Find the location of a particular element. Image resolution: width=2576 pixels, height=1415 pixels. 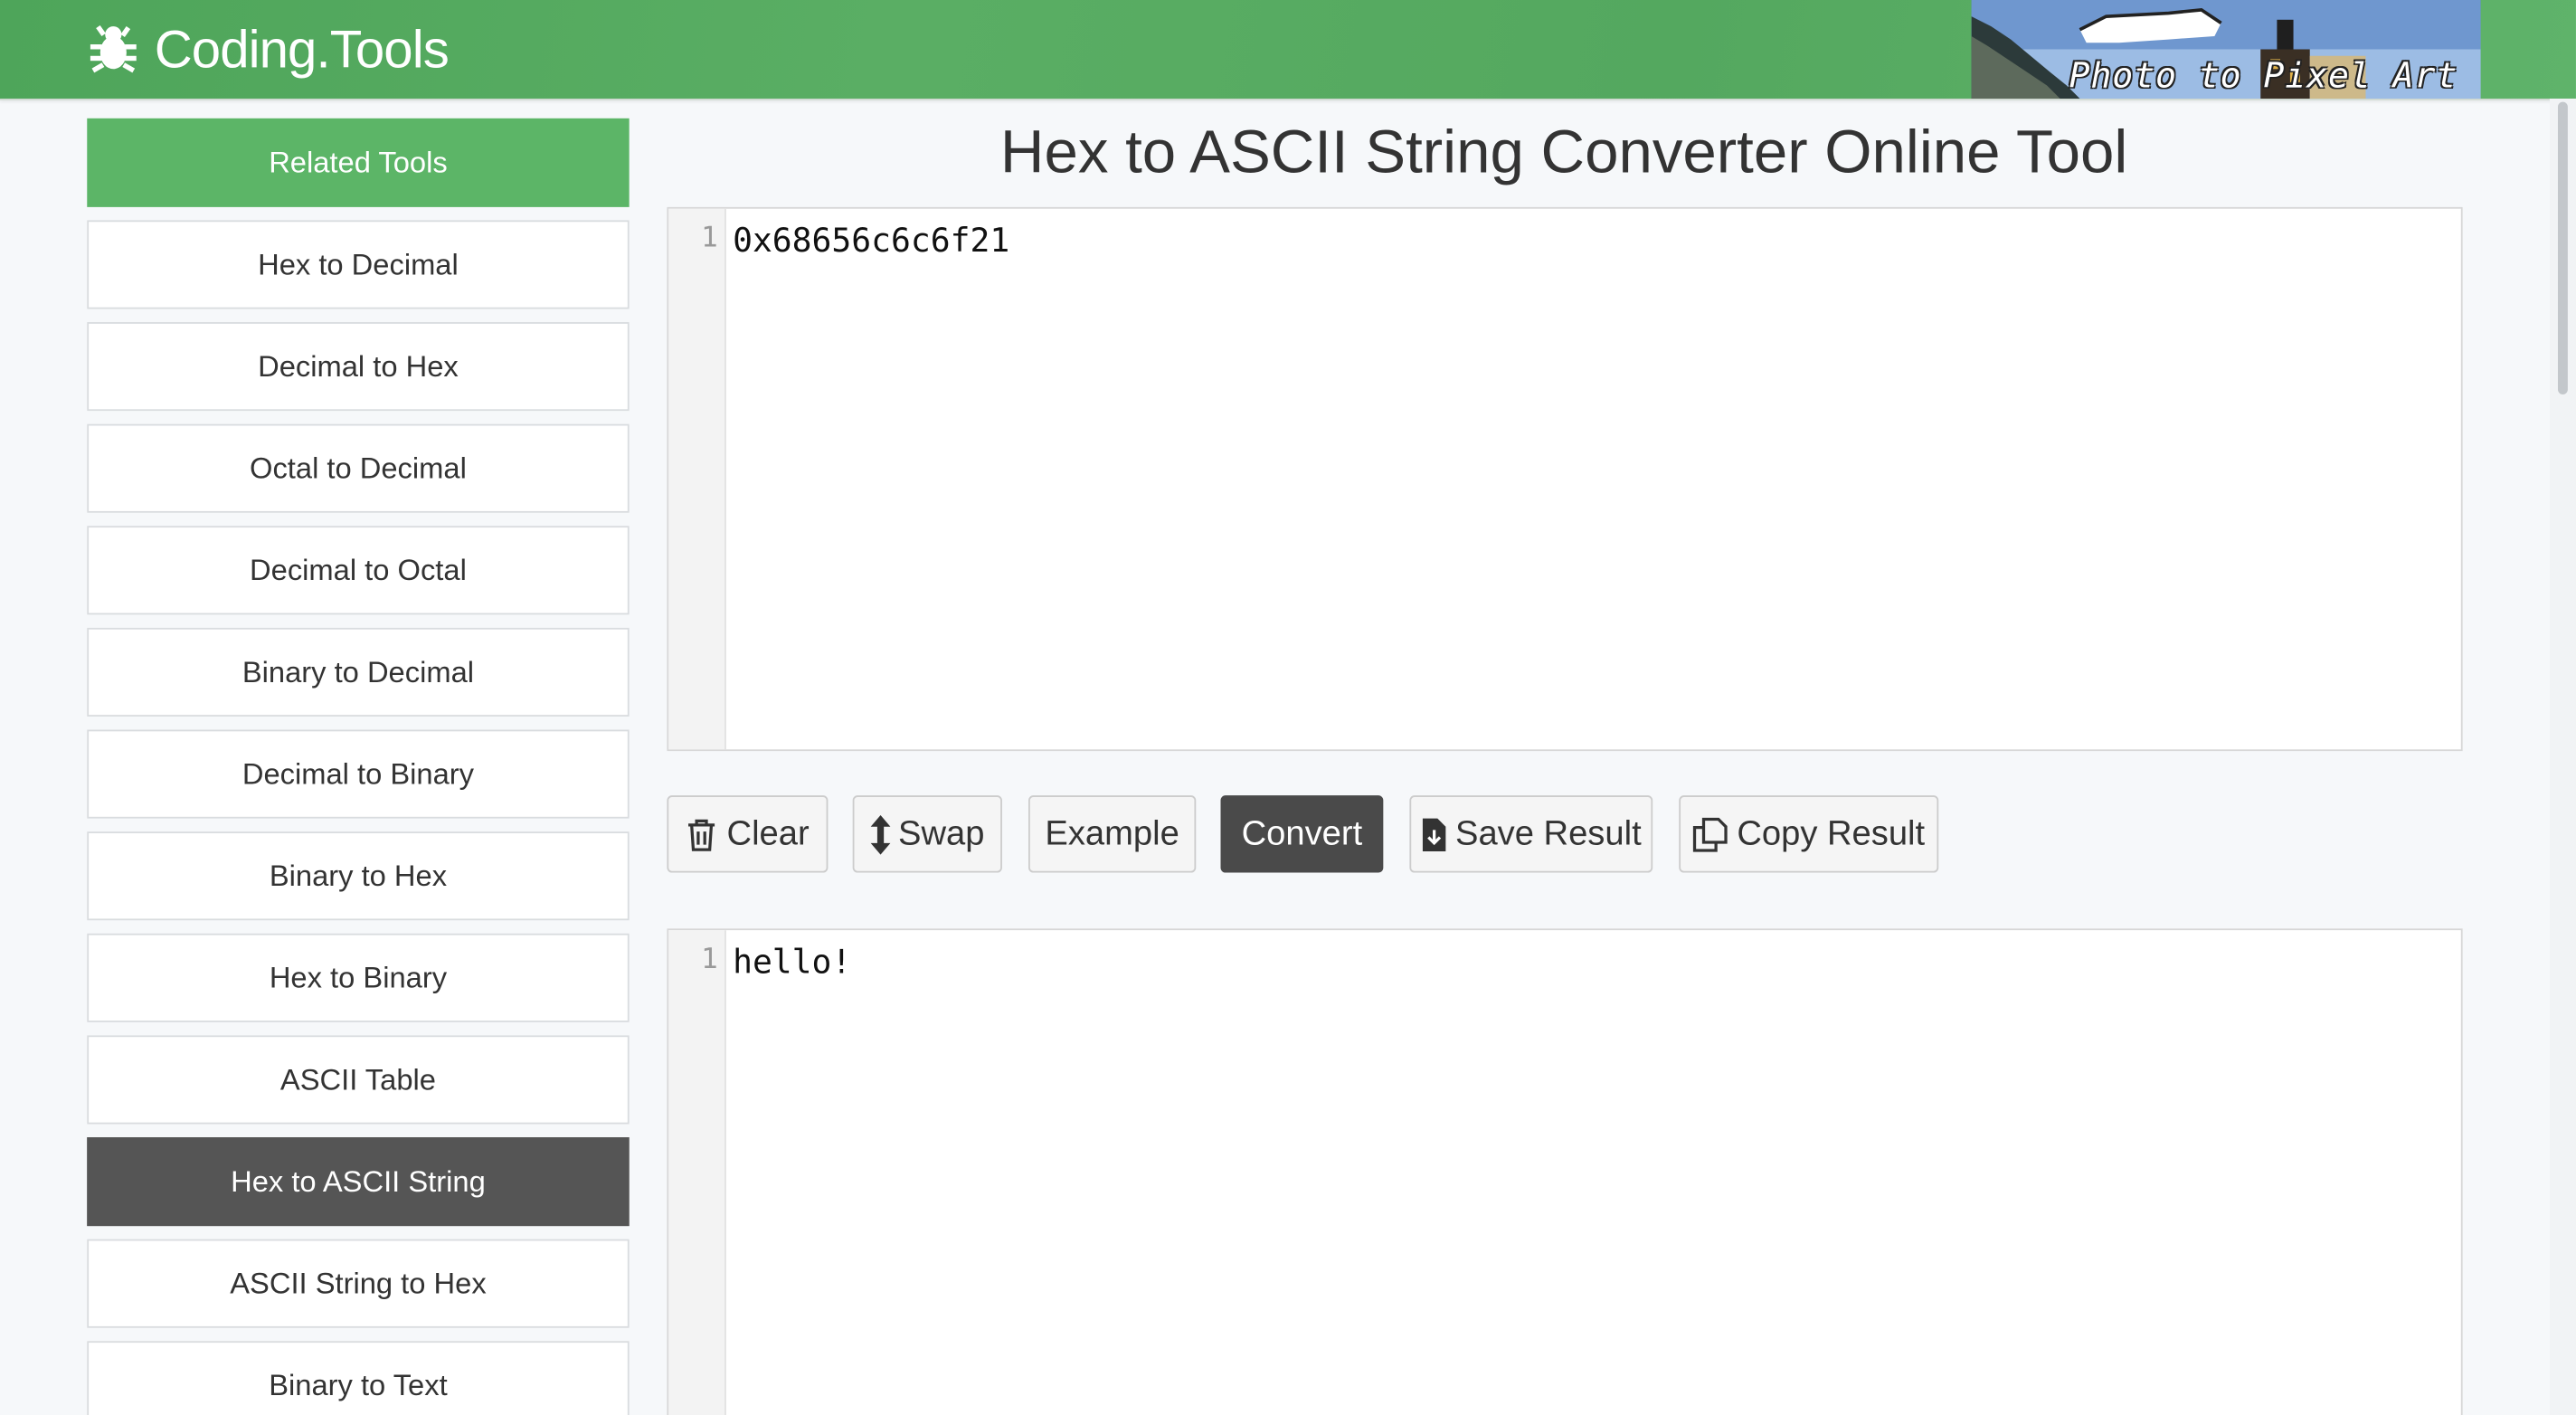

sidebar-item-decimal-to-binary: Decimal to Binary is located at coordinates (359, 774).